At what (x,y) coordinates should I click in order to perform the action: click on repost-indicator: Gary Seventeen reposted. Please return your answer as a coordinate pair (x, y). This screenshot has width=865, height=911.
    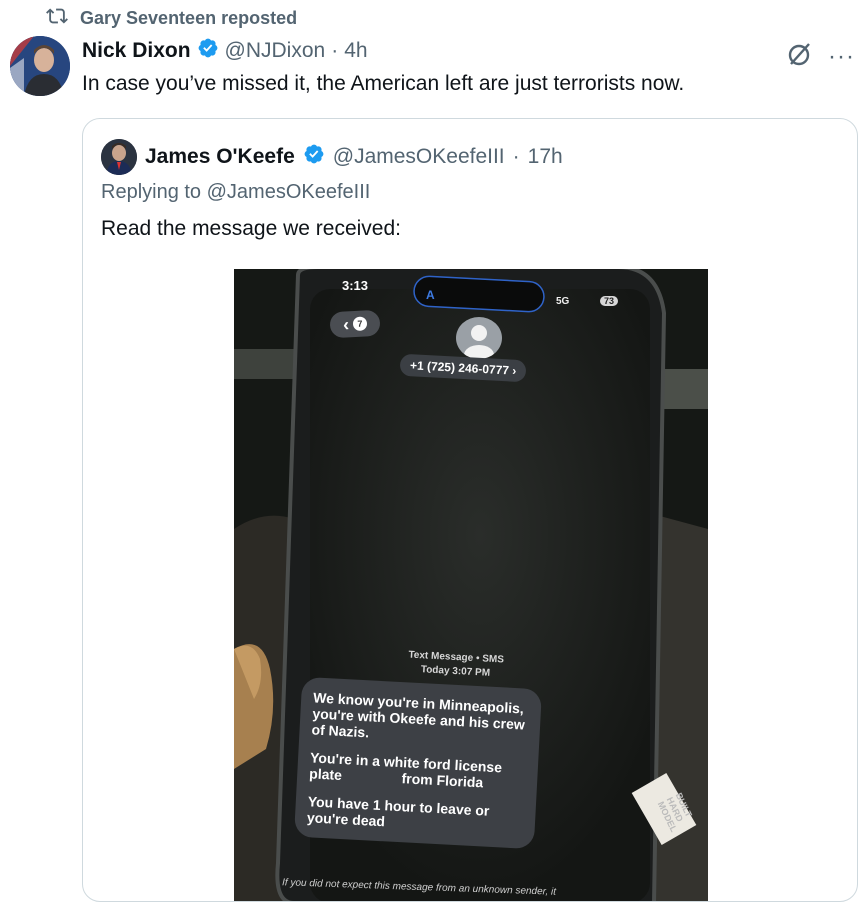
    Looking at the image, I should click on (171, 18).